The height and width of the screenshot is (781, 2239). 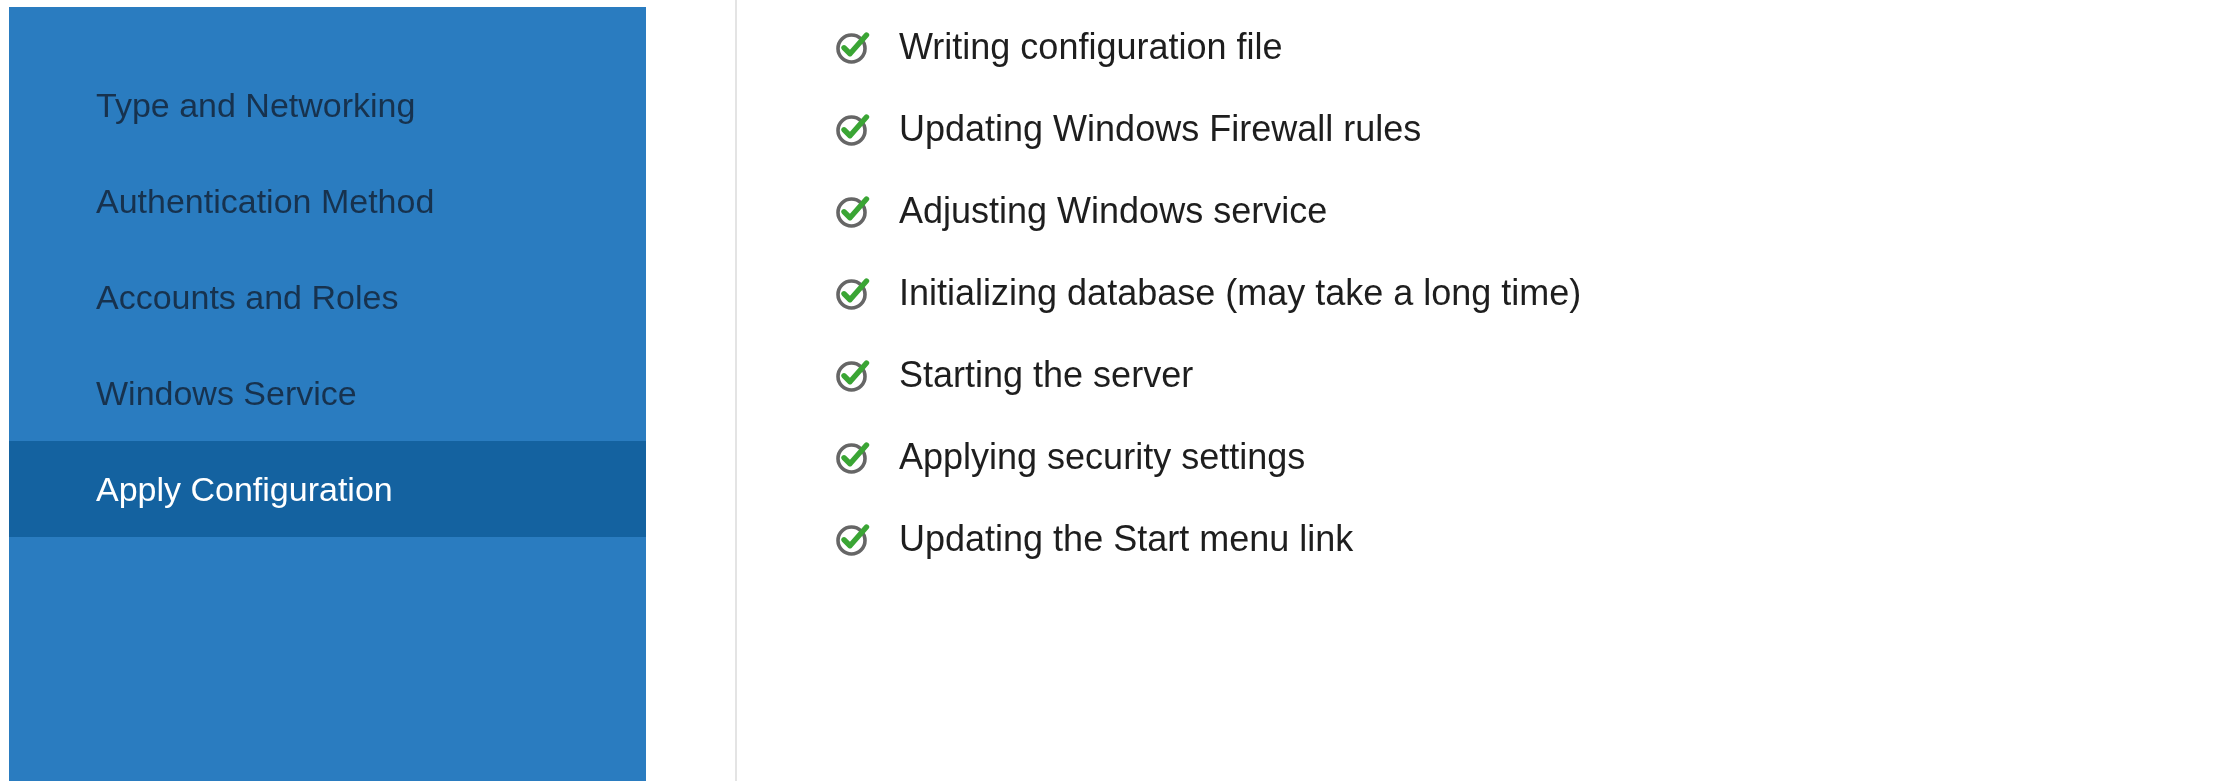 I want to click on step-label: Adjusting Windows service, so click(x=1113, y=211).